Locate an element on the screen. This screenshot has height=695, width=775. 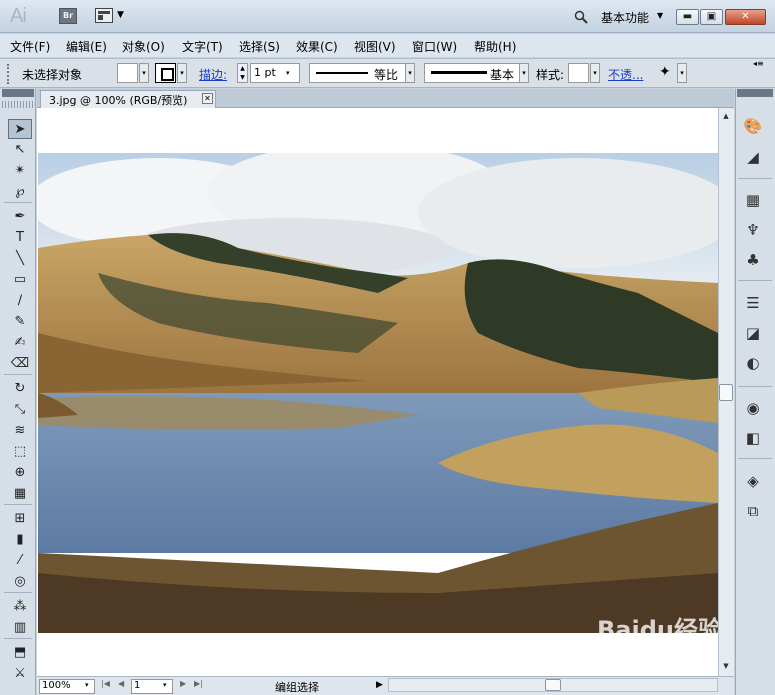
baidu-watermark-url: jingyan.baidu.com is located at coordinates (651, 665).